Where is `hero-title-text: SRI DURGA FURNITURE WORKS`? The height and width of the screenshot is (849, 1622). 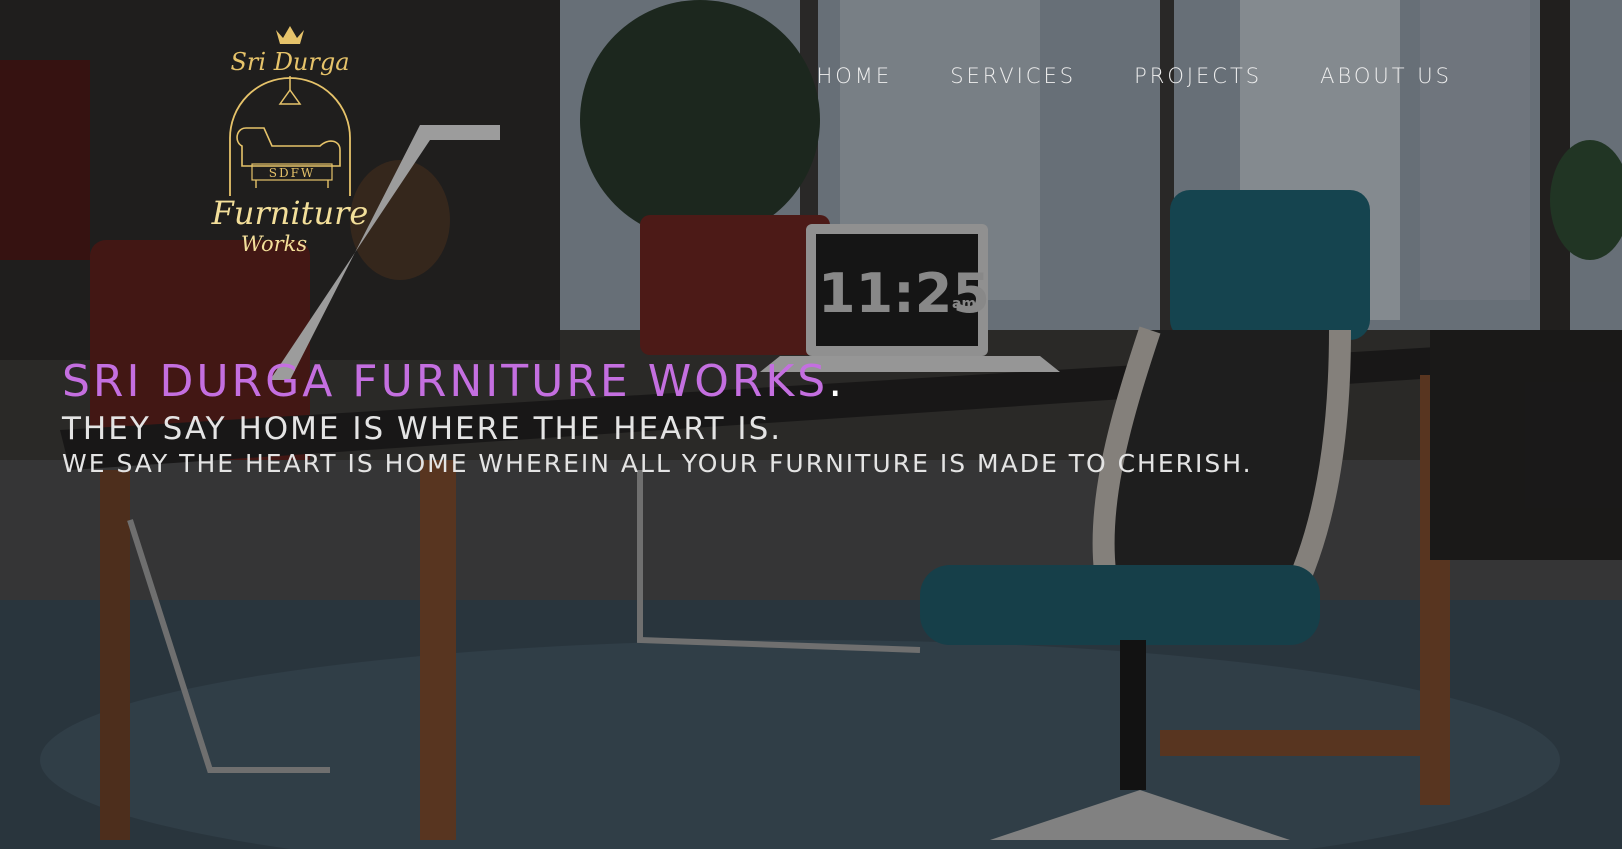 hero-title-text: SRI DURGA FURNITURE WORKS is located at coordinates (445, 381).